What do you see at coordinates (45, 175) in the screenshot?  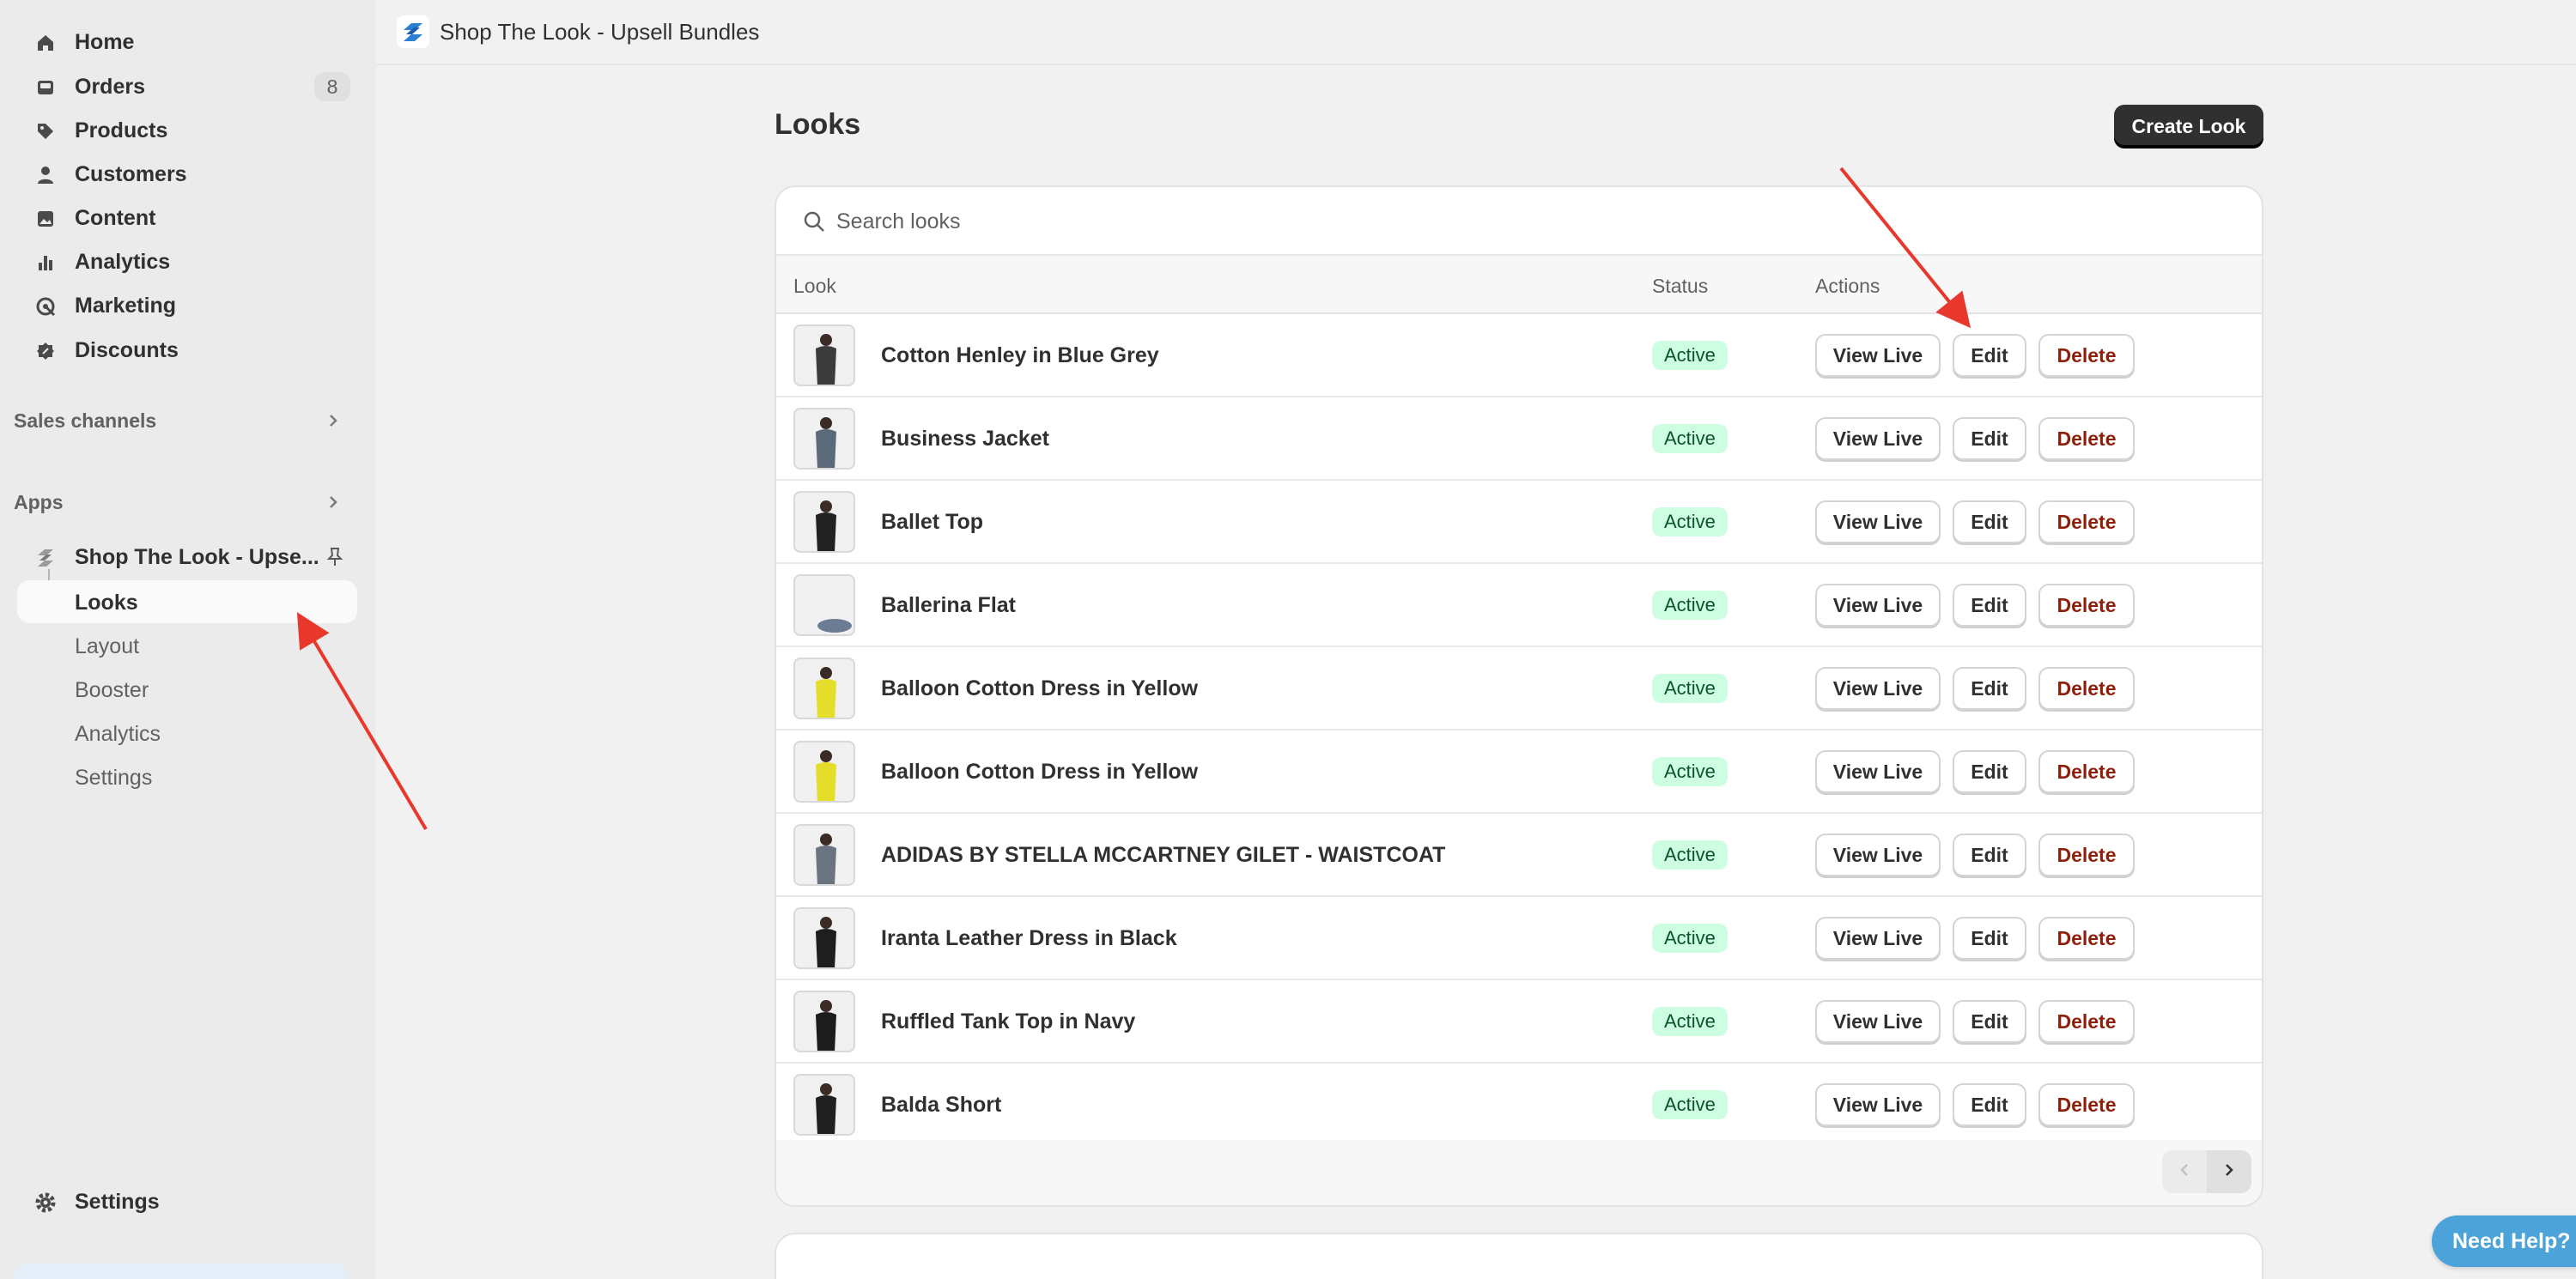 I see `person-icon` at bounding box center [45, 175].